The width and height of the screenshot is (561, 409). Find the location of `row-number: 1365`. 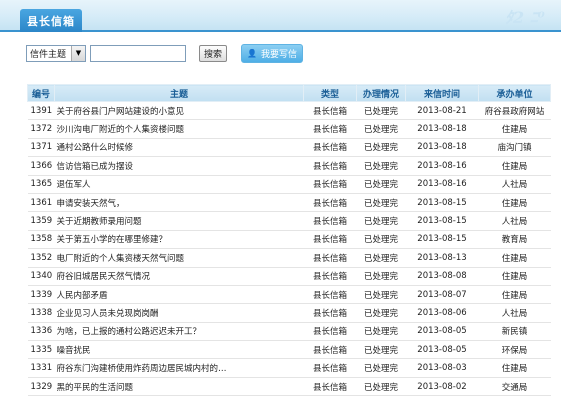

row-number: 1365 is located at coordinates (41, 184).